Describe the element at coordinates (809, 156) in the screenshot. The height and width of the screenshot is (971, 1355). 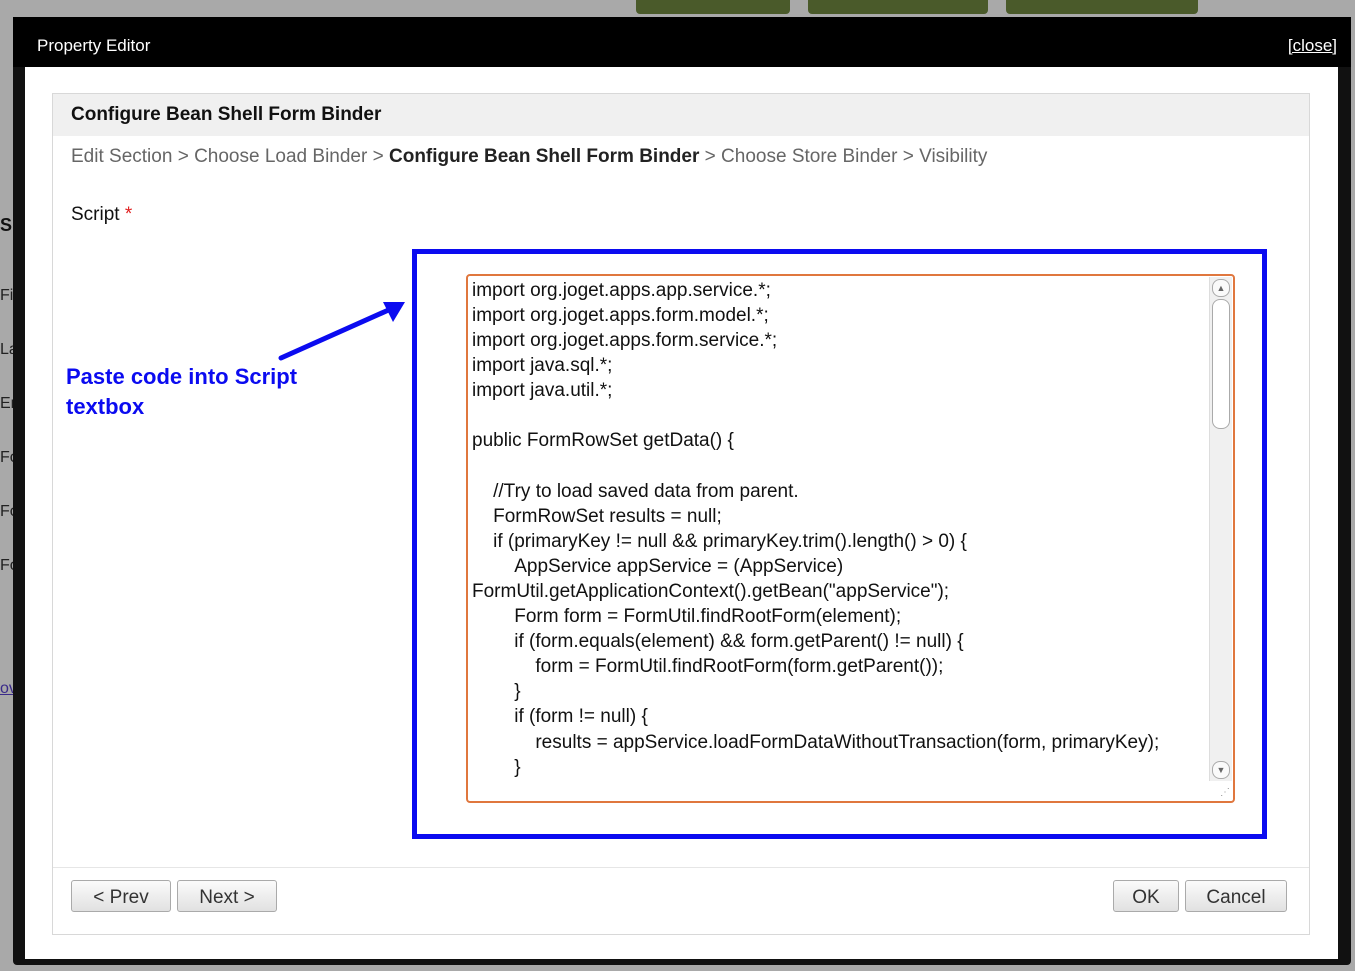
I see `breadcrumb-item: Choose Store Binder` at that location.